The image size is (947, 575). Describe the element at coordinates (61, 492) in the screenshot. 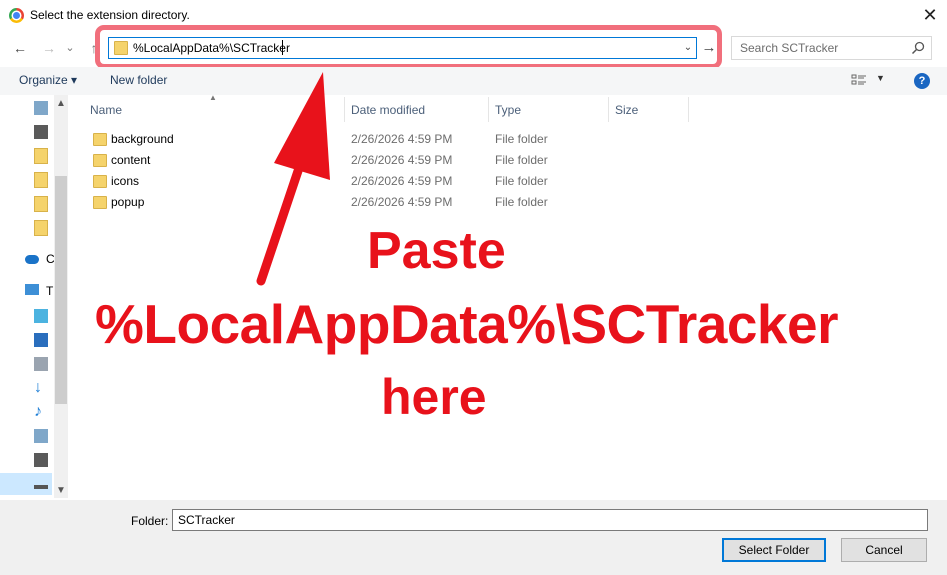

I see `scroll-down-icon: ▼` at that location.